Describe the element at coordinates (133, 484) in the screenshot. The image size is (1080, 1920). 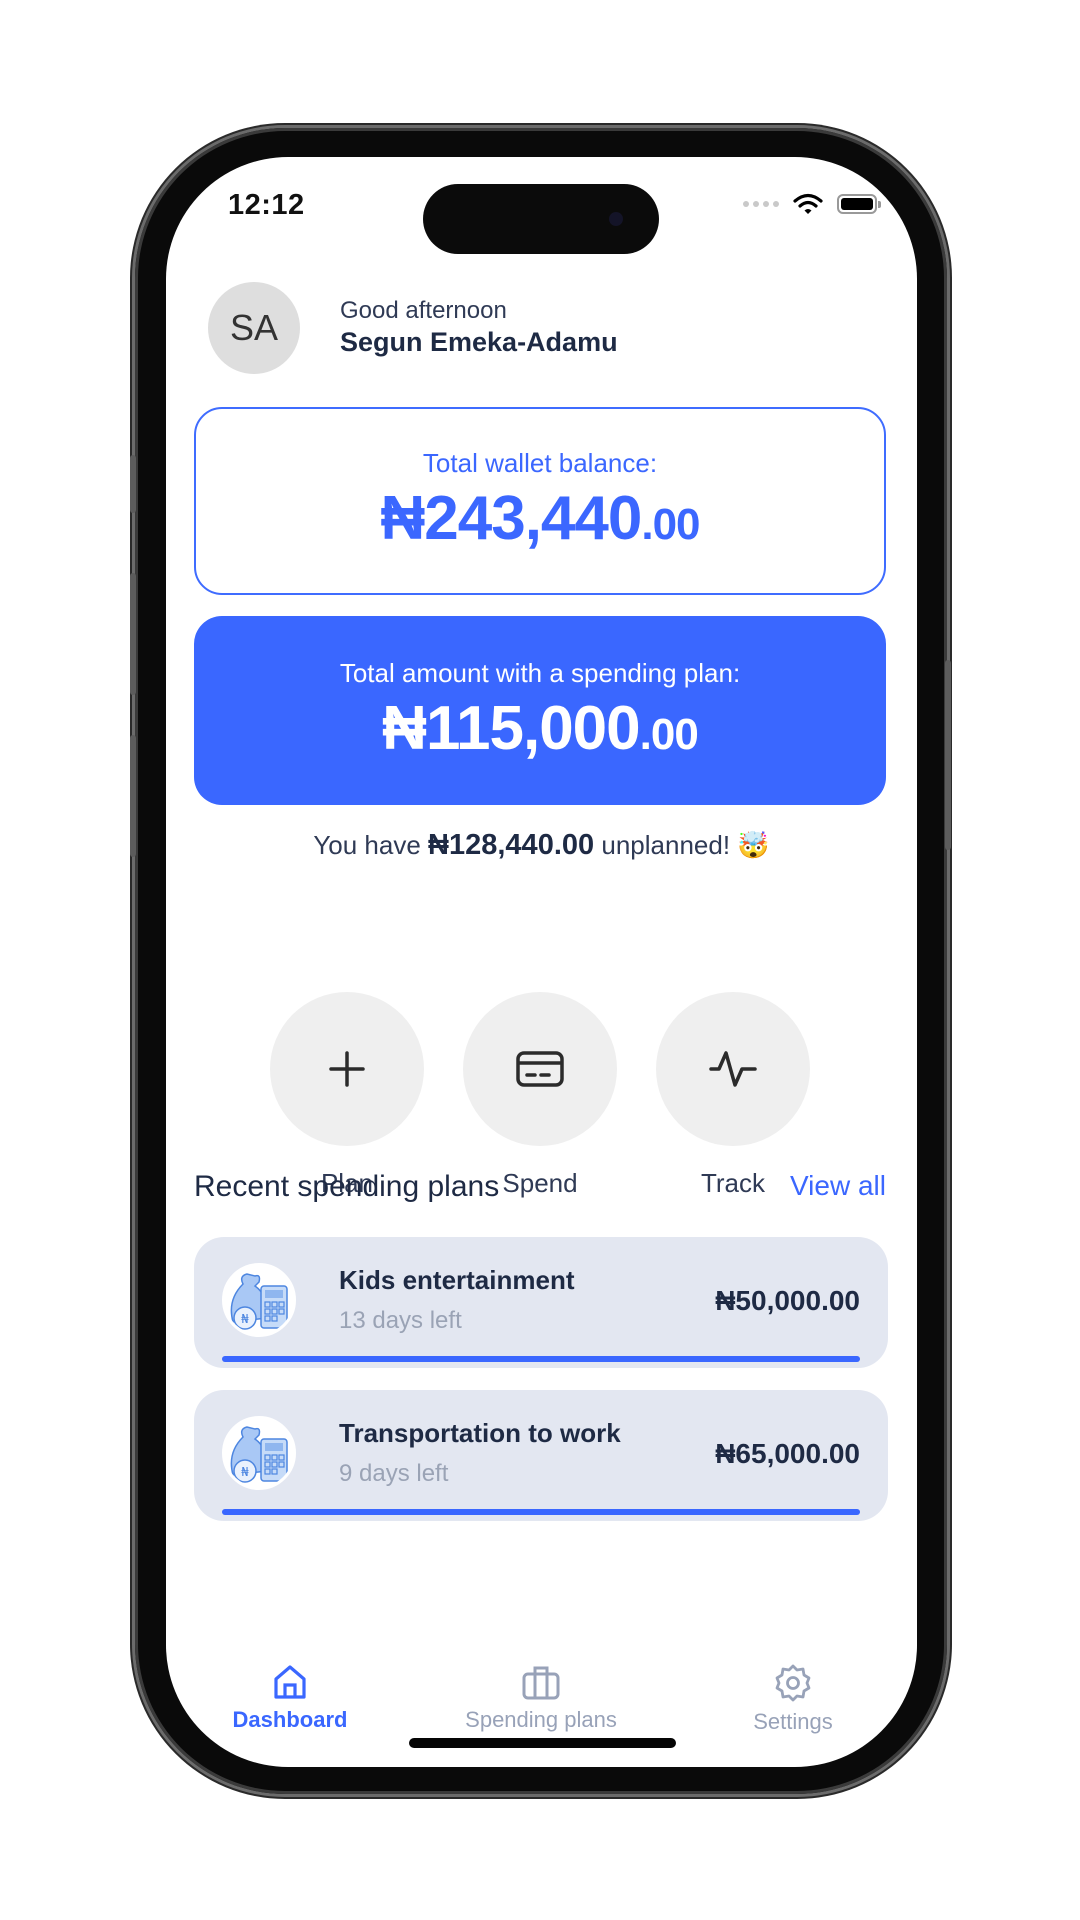
I see `action-button` at that location.